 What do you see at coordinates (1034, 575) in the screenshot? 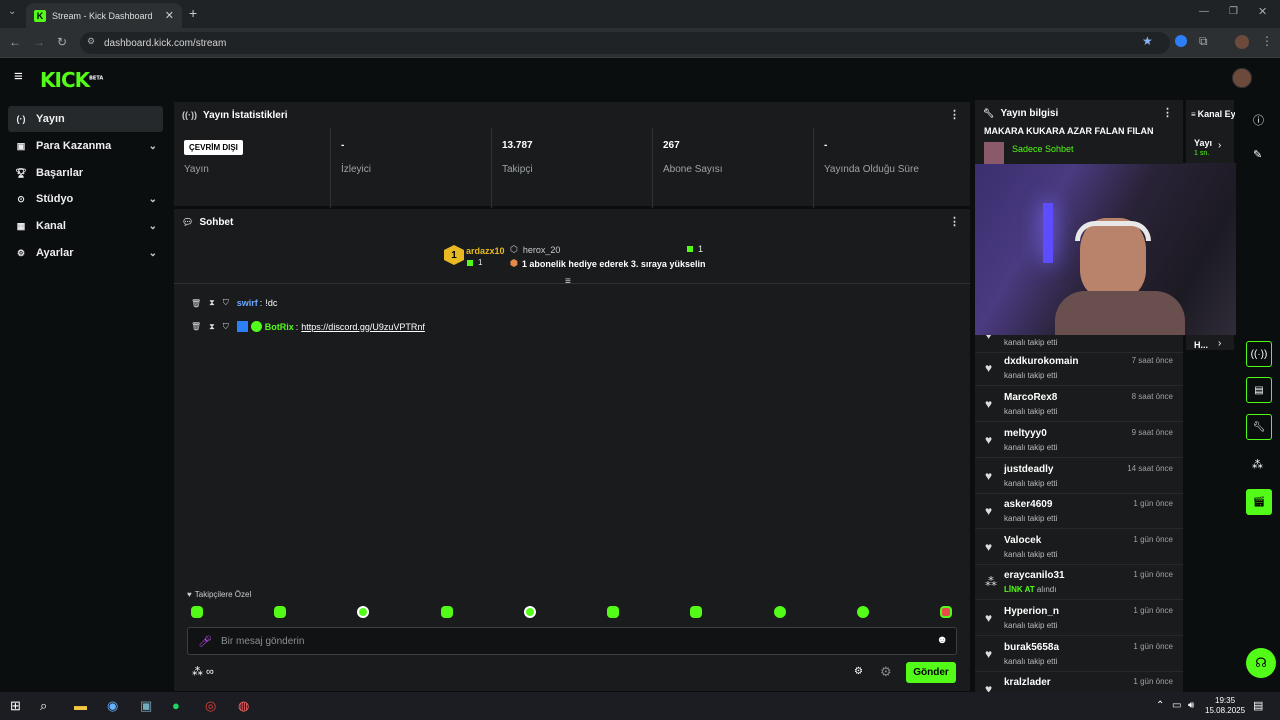
I see `feed-username: eraycanilo31` at bounding box center [1034, 575].